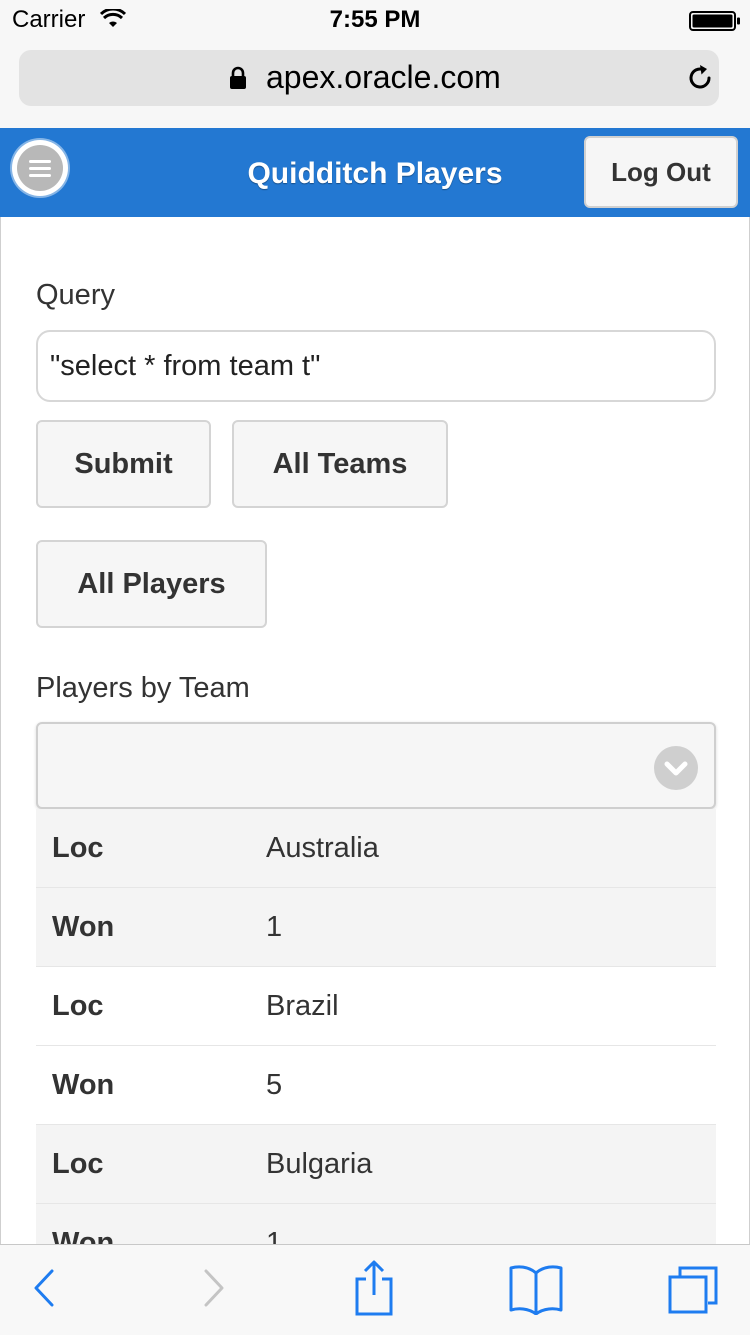  I want to click on players-by-team-label: Players by Team, so click(143, 688).